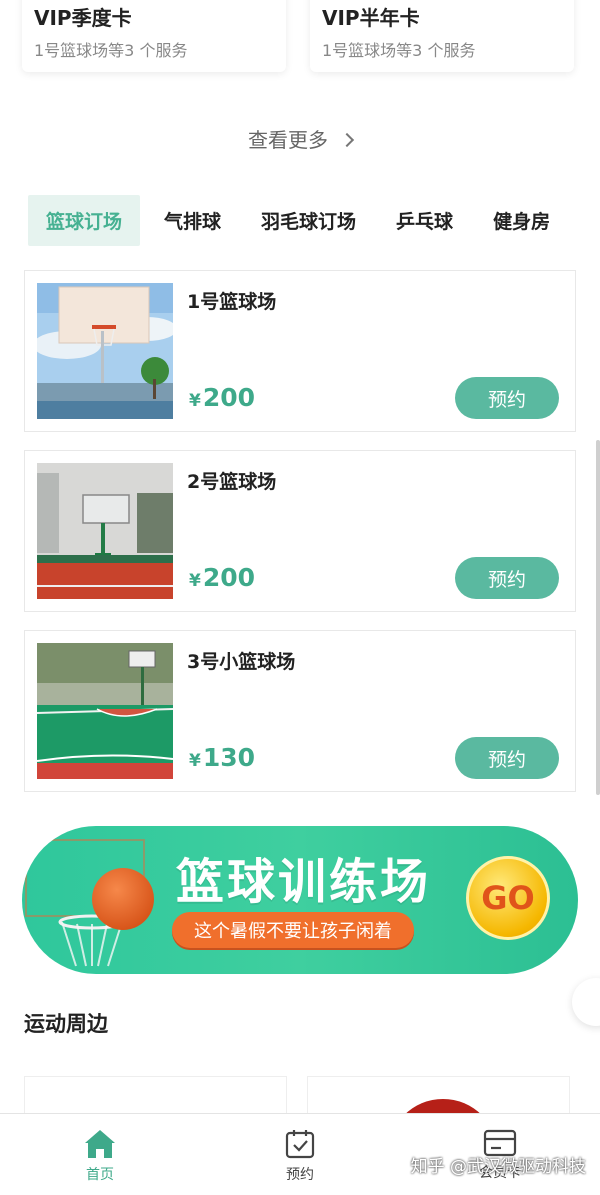 Image resolution: width=600 pixels, height=1195 pixels. I want to click on tab-gym: 健身房, so click(521, 220).